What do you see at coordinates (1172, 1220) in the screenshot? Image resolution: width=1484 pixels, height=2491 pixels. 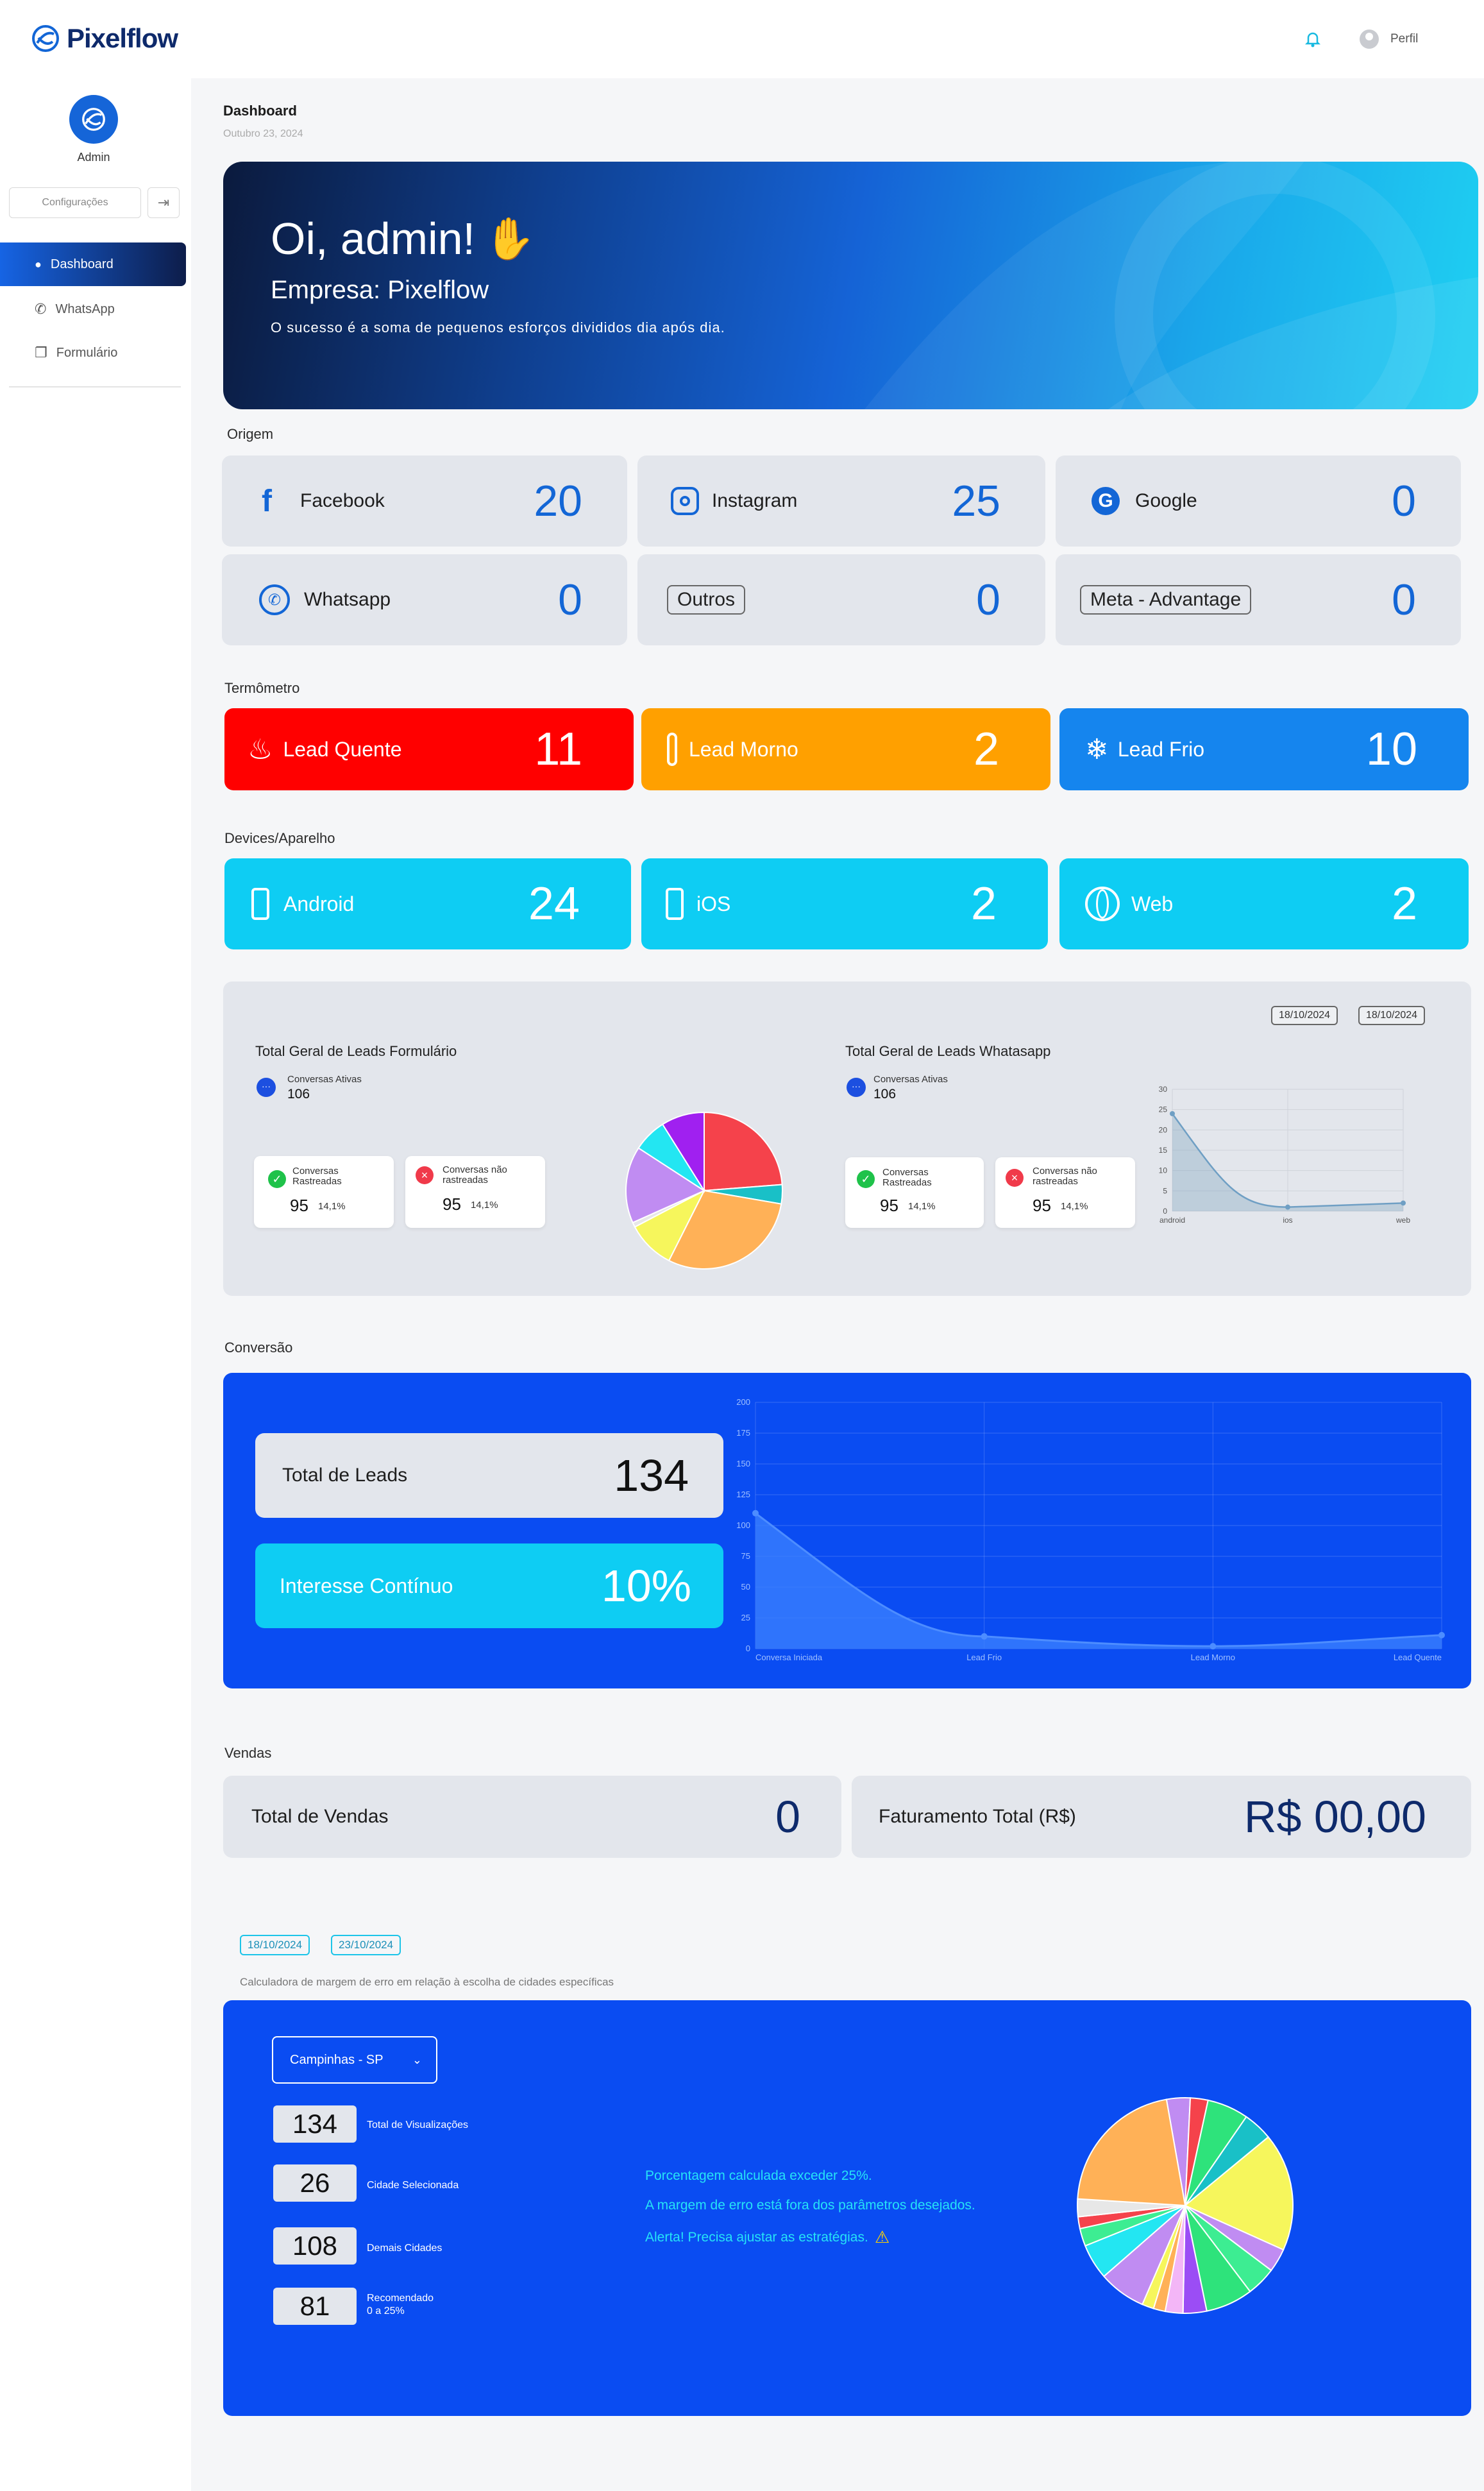 I see `x-tick-label: android` at bounding box center [1172, 1220].